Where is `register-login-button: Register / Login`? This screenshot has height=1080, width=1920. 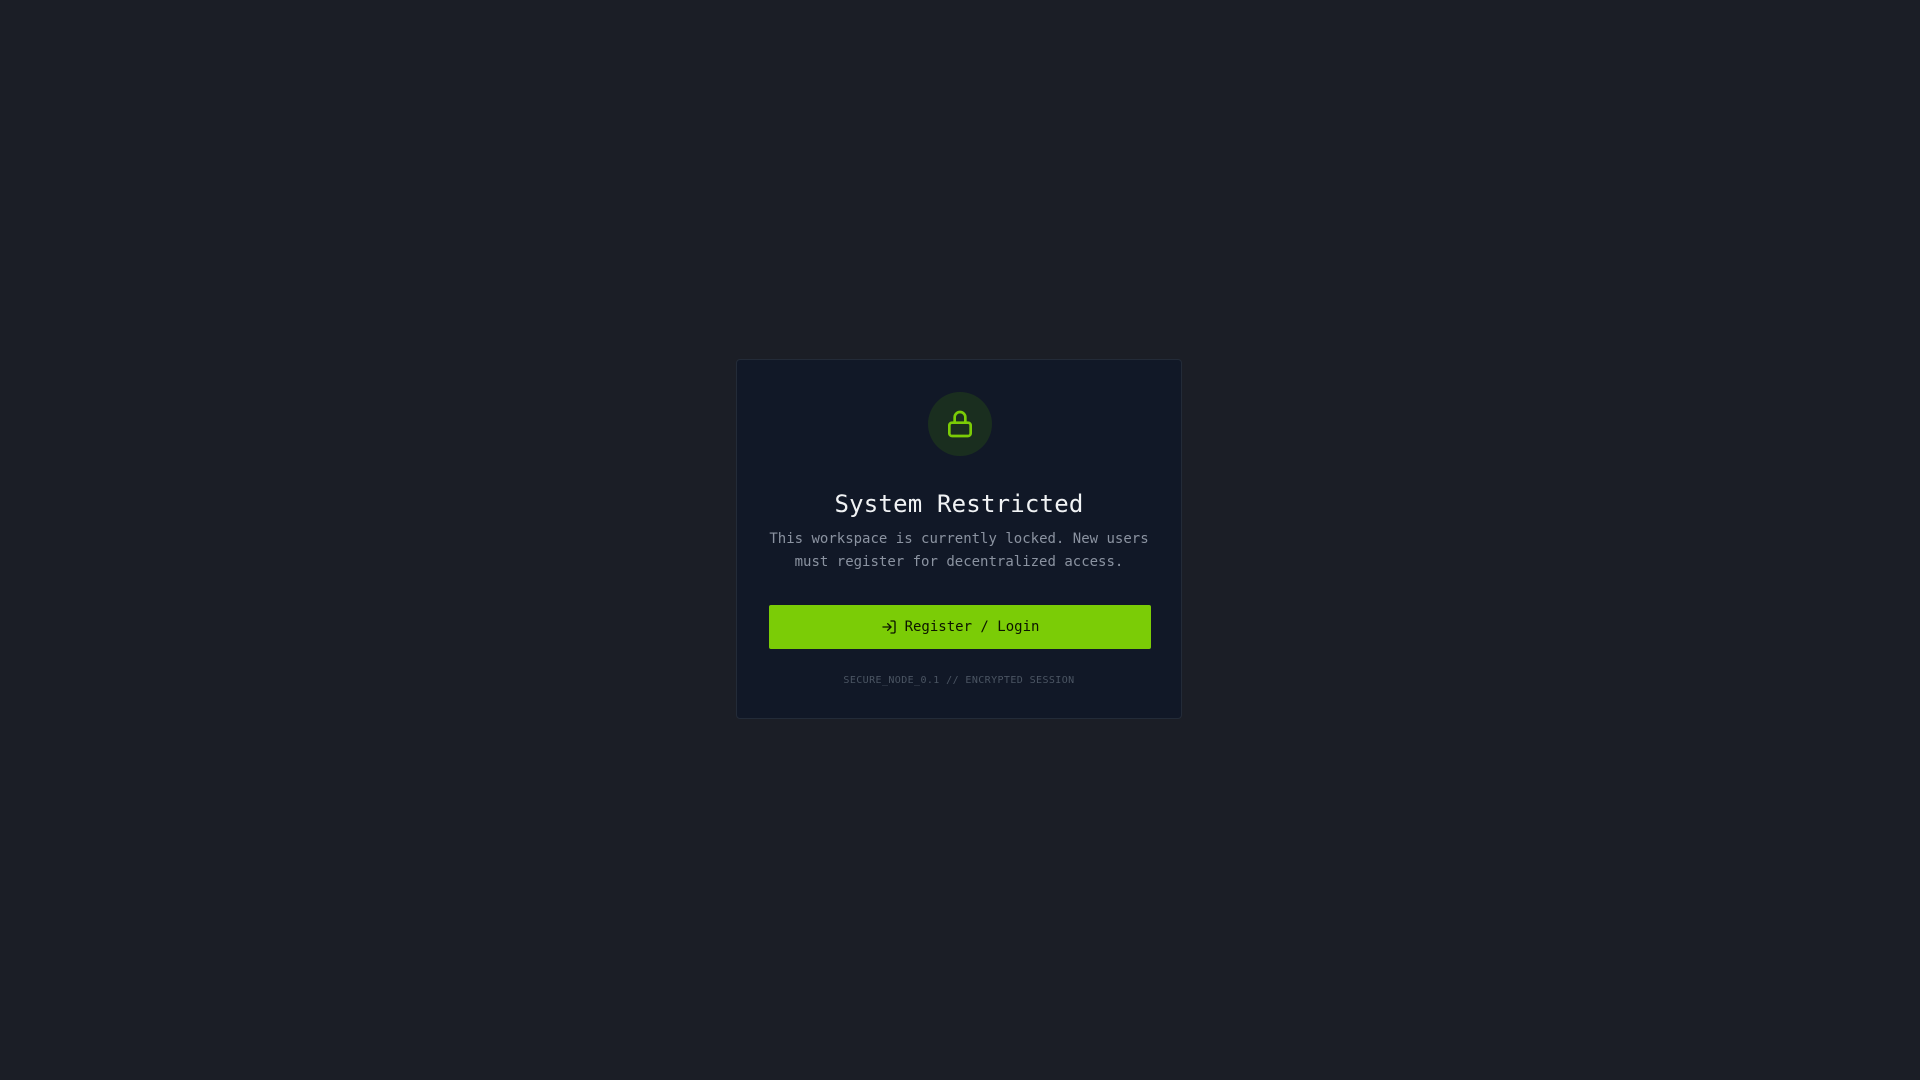 register-login-button: Register / Login is located at coordinates (960, 627).